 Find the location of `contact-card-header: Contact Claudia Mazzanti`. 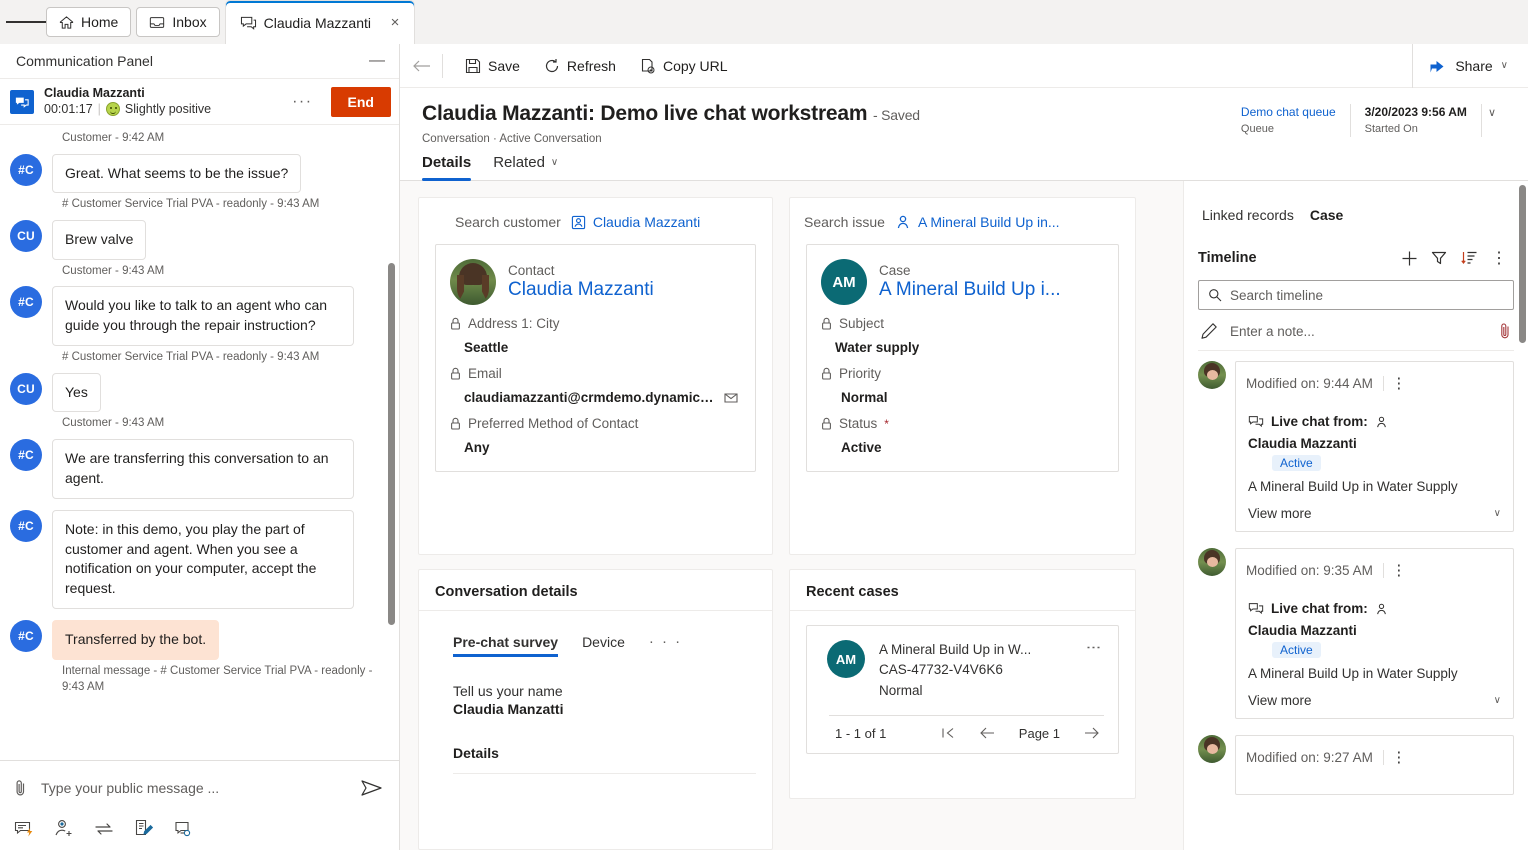

contact-card-header: Contact Claudia Mazzanti is located at coordinates (595, 282).